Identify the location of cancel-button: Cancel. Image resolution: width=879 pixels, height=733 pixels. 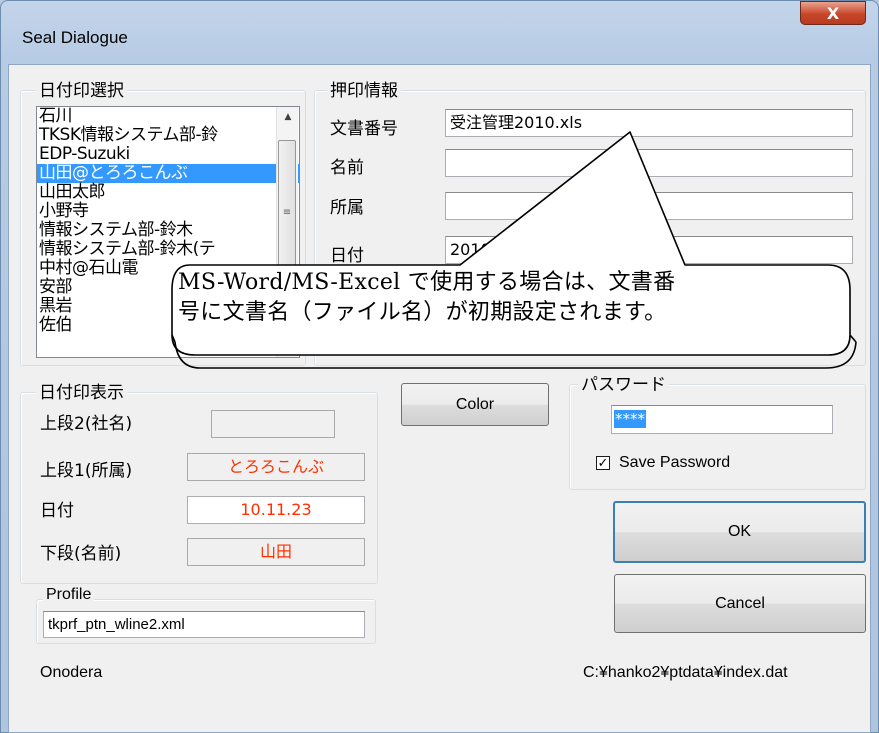
(740, 603).